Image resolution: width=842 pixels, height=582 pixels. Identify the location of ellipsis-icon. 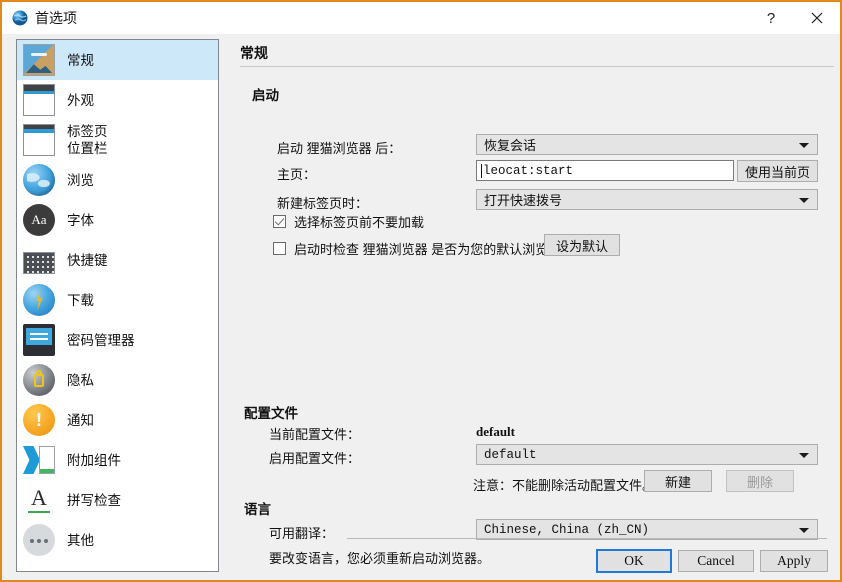
(39, 540).